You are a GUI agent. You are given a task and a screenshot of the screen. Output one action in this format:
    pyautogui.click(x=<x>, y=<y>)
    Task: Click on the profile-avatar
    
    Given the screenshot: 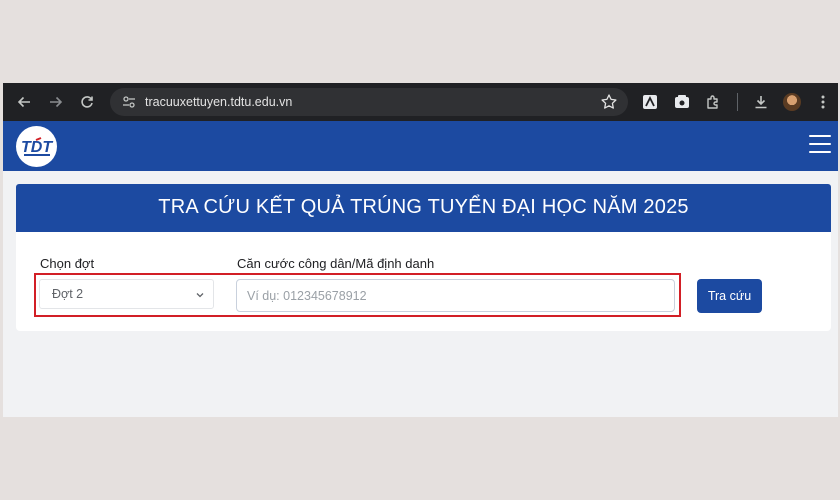 What is the action you would take?
    pyautogui.click(x=792, y=102)
    